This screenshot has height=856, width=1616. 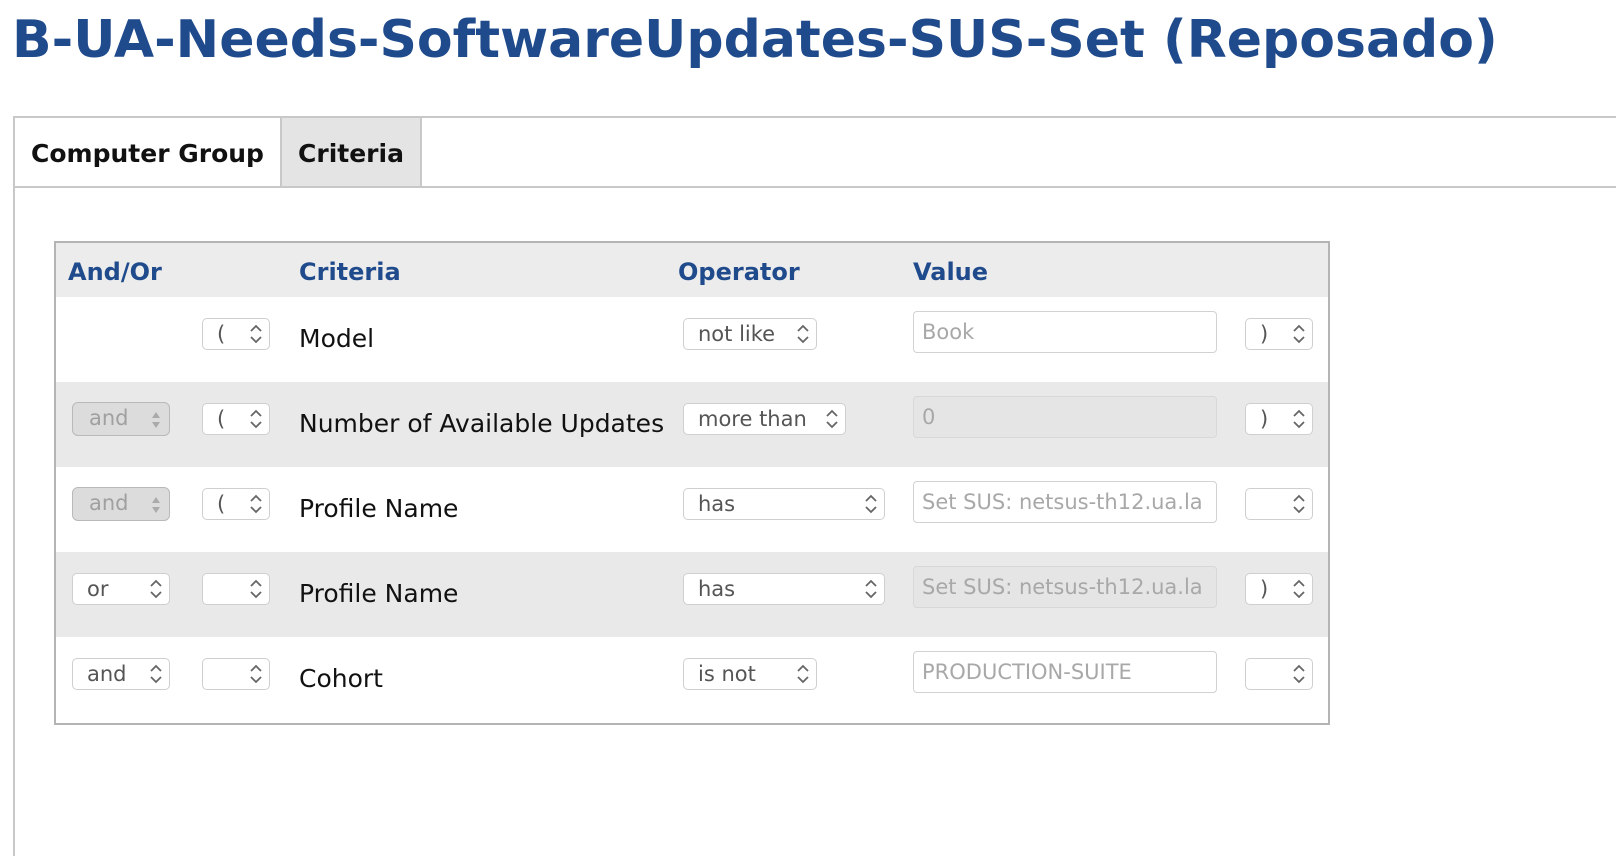 What do you see at coordinates (147, 153) in the screenshot?
I see `tab-computer-group: Computer Group` at bounding box center [147, 153].